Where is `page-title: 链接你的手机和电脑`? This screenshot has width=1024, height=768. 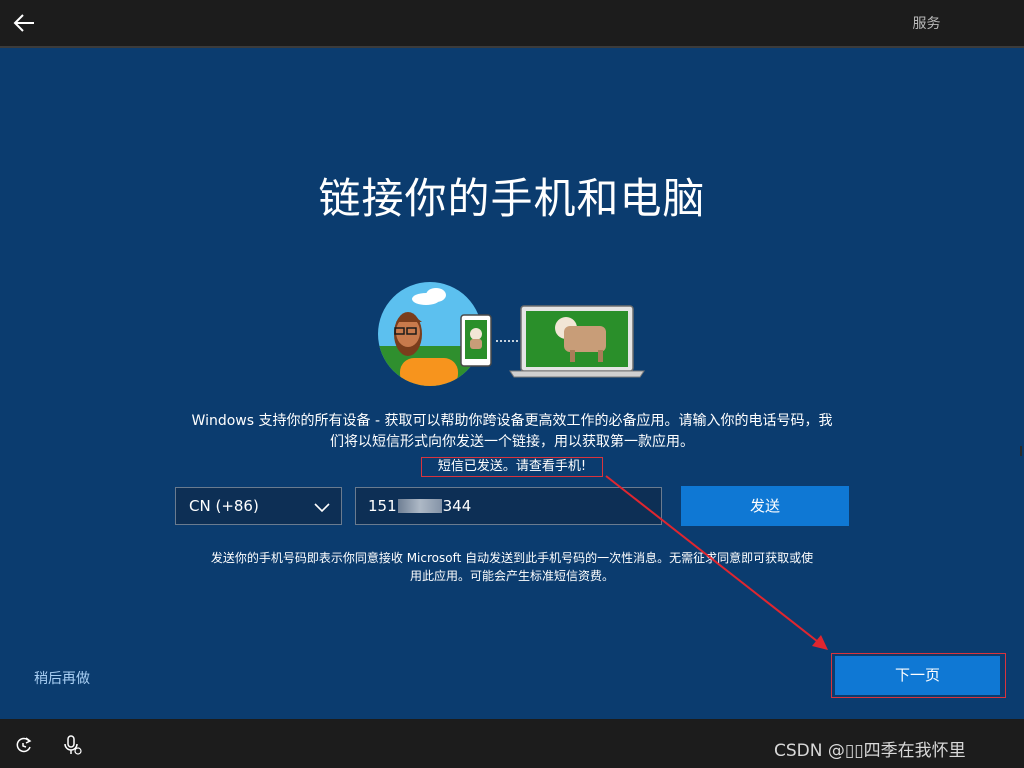 page-title: 链接你的手机和电脑 is located at coordinates (512, 198).